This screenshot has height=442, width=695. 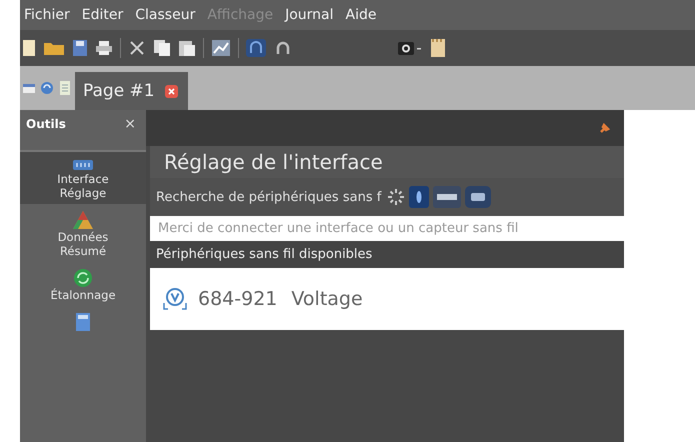 I want to click on menu-item: Fichier, so click(x=47, y=15).